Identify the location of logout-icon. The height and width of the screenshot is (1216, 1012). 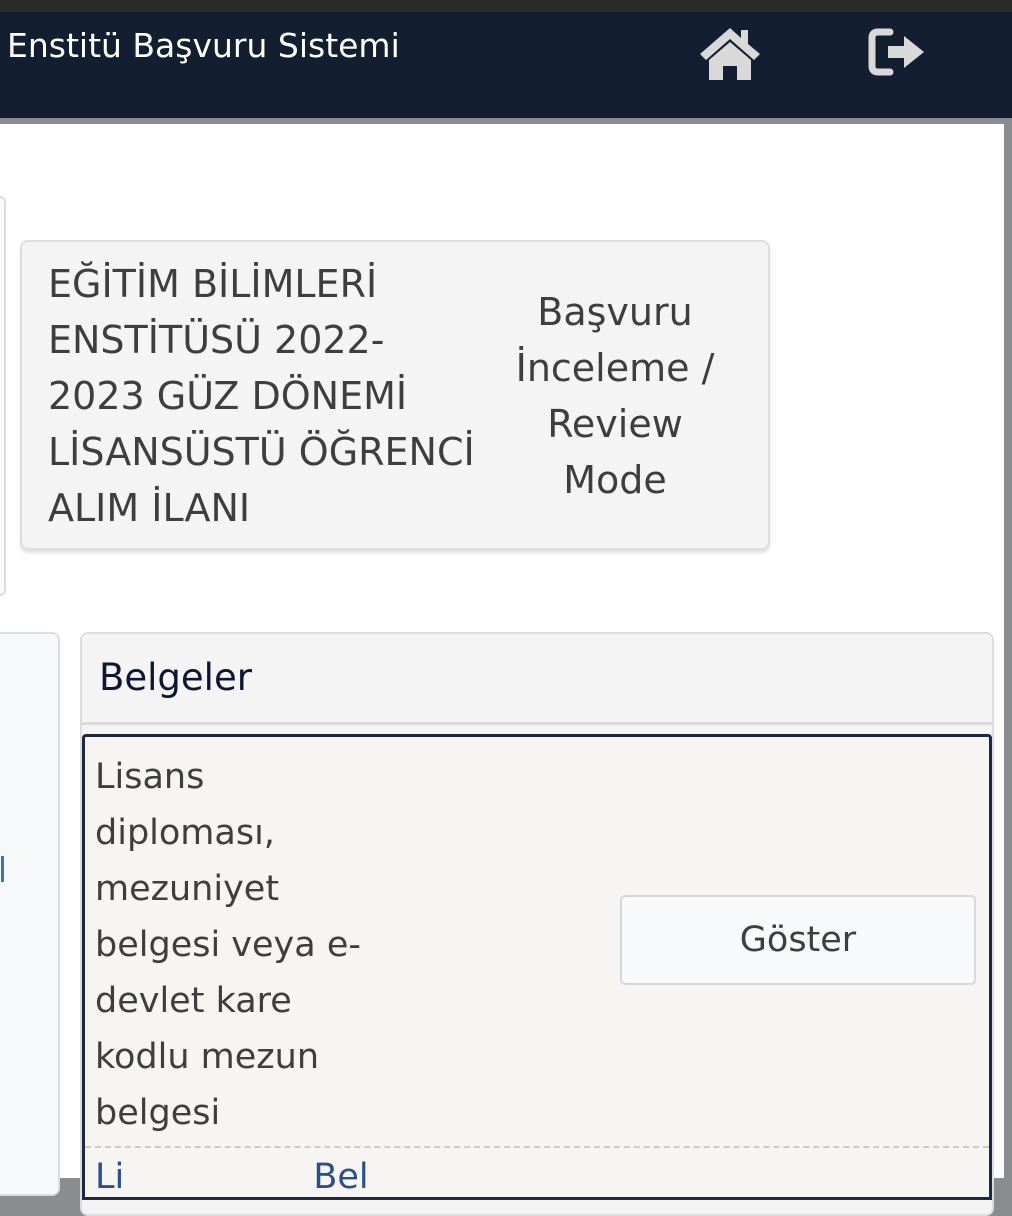
(898, 52).